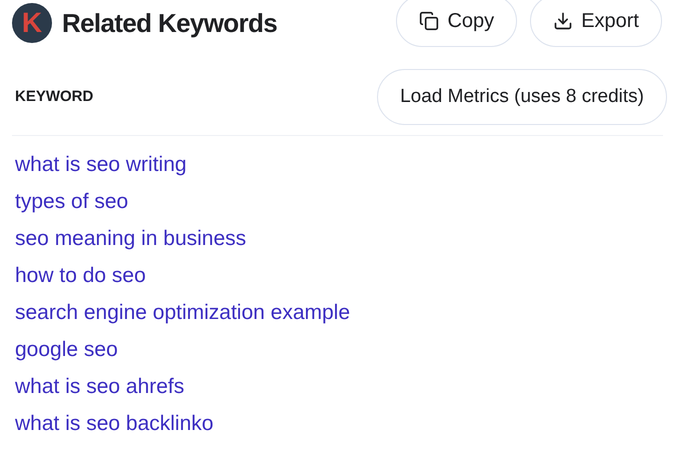  I want to click on page-title: Related Keywords, so click(170, 23).